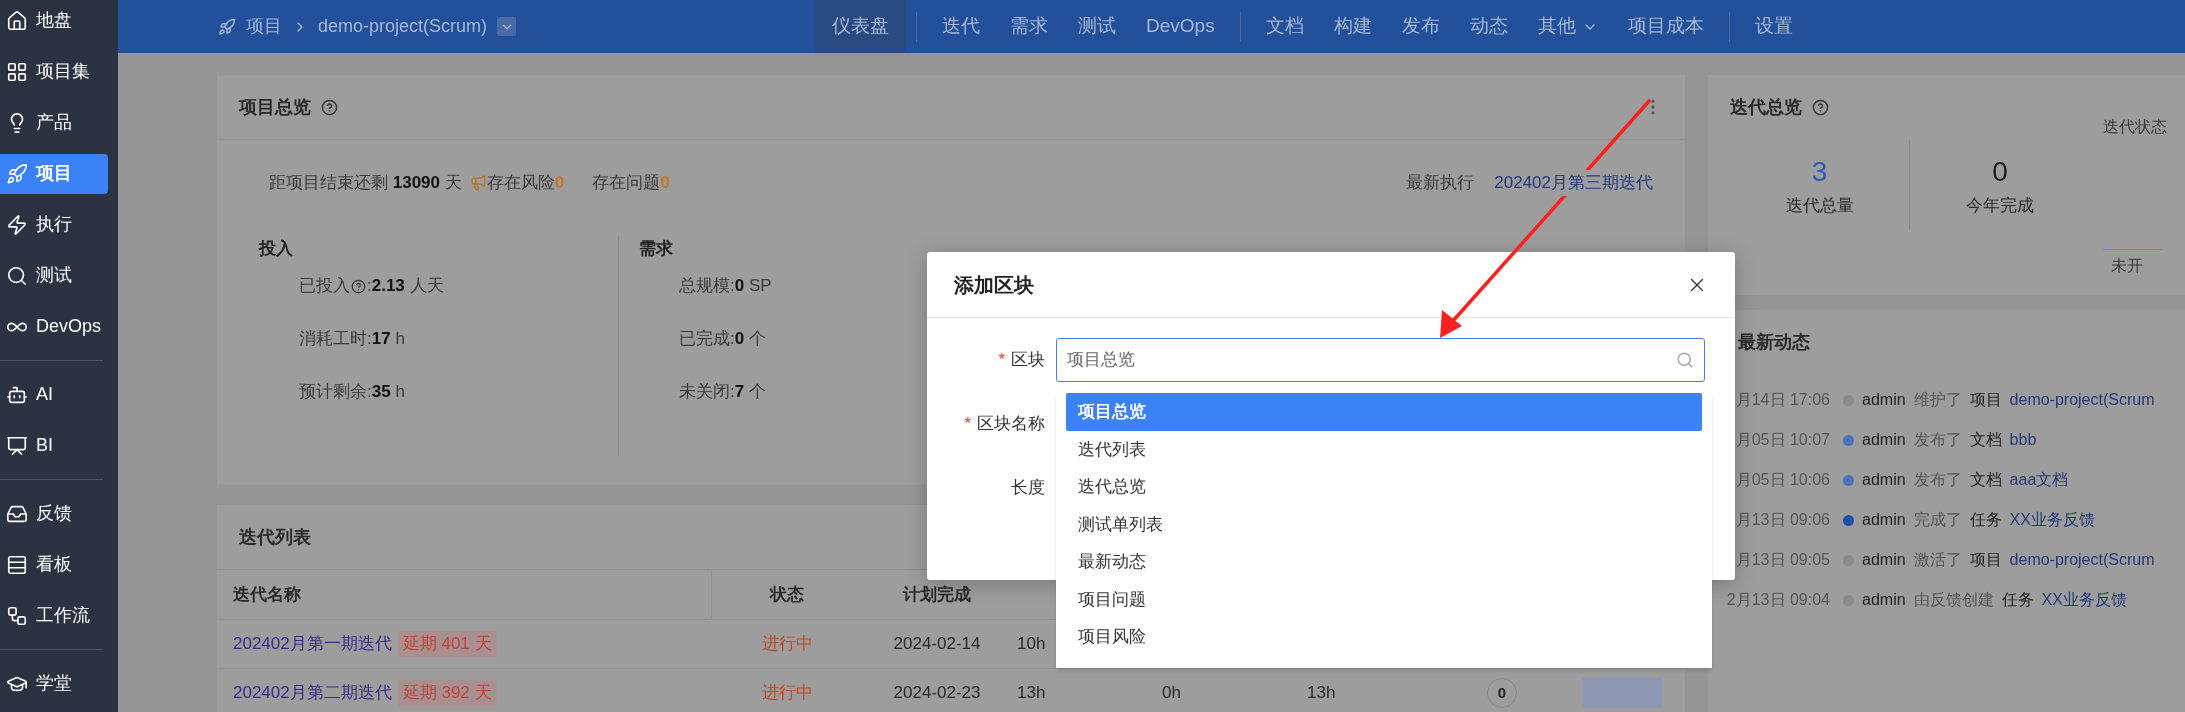 Image resolution: width=2185 pixels, height=712 pixels. Describe the element at coordinates (525, 183) in the screenshot. I see `risk-text: 存在风险0` at that location.